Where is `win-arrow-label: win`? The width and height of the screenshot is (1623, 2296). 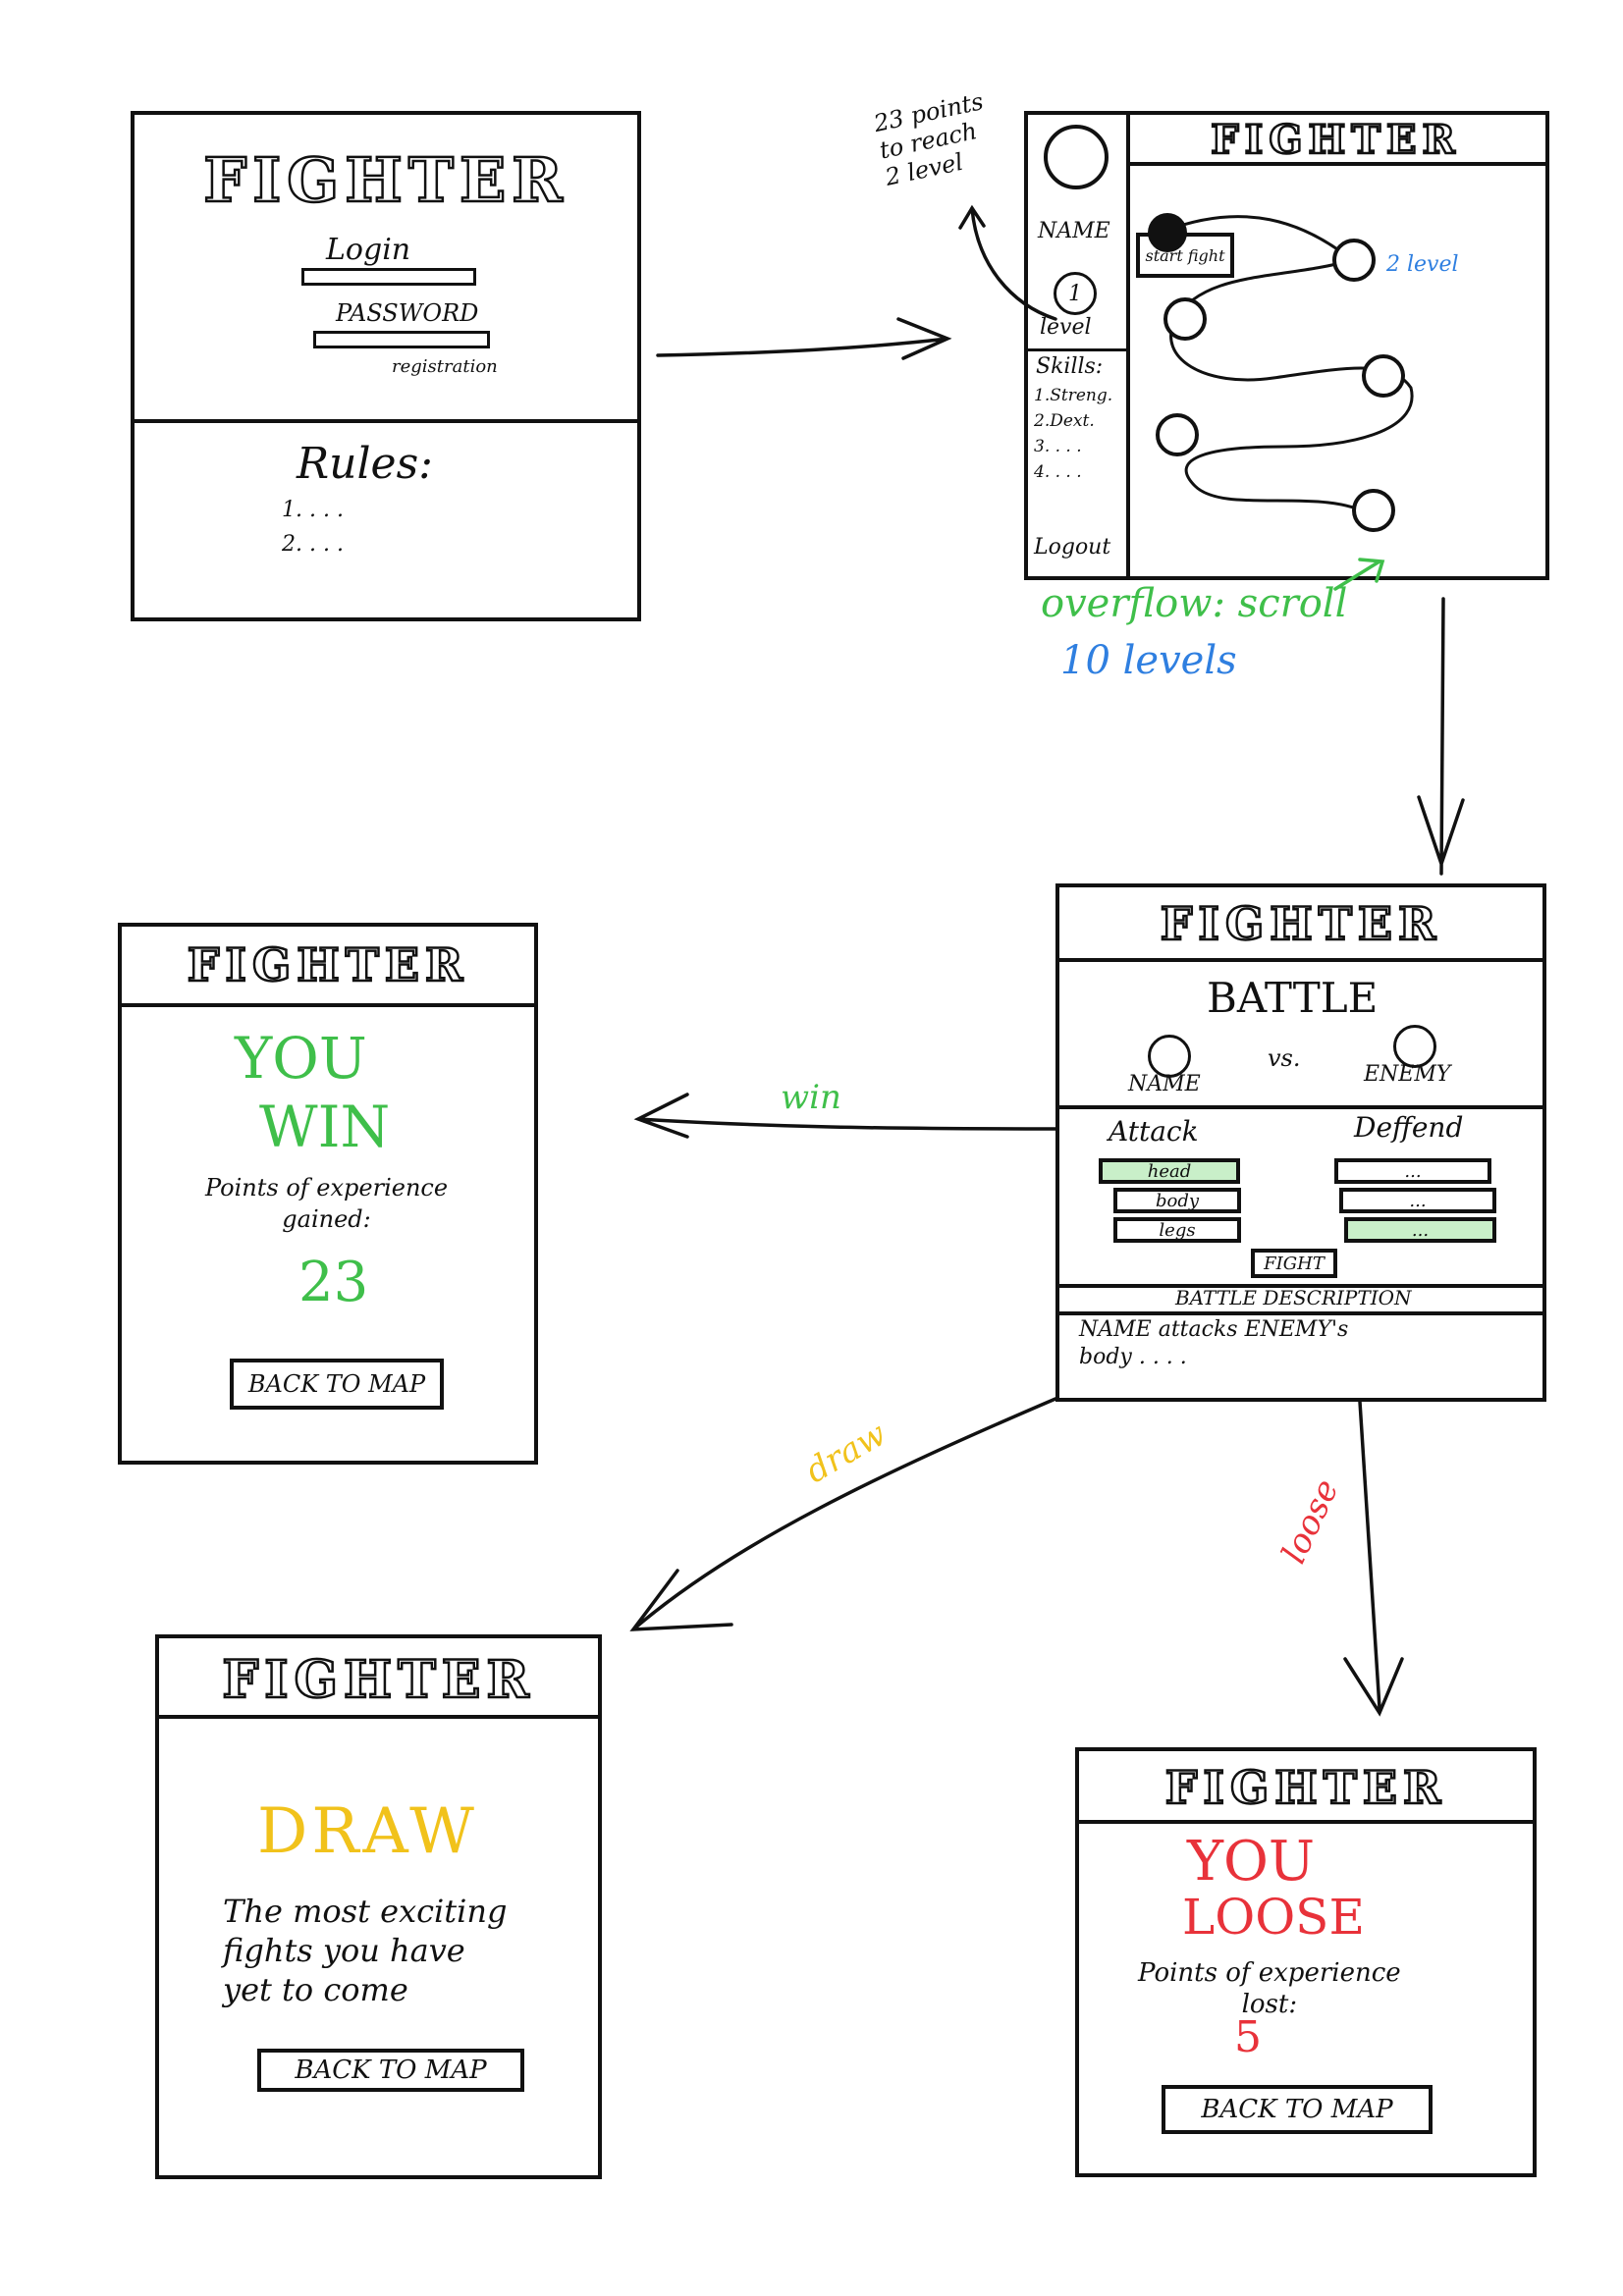
win-arrow-label: win is located at coordinates (811, 1097).